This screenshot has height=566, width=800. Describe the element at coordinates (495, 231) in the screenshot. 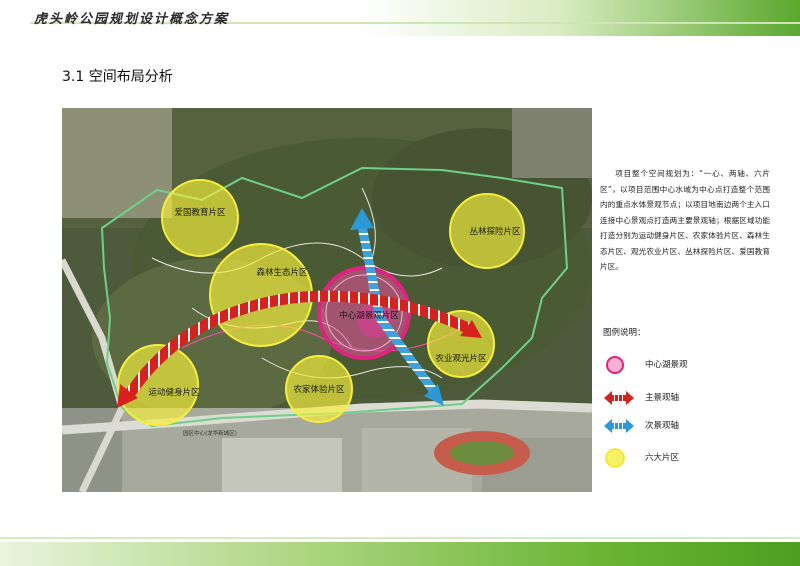

I see `zone-label: 丛林探险片区` at that location.